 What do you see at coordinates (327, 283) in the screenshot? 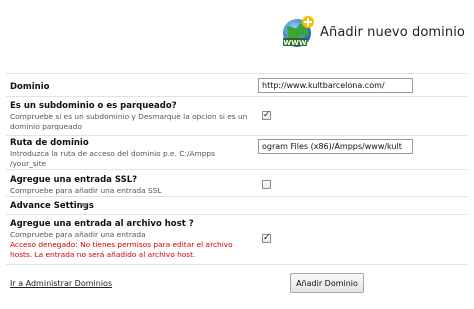
I see `add-domain-button: Añadir Dominio` at bounding box center [327, 283].